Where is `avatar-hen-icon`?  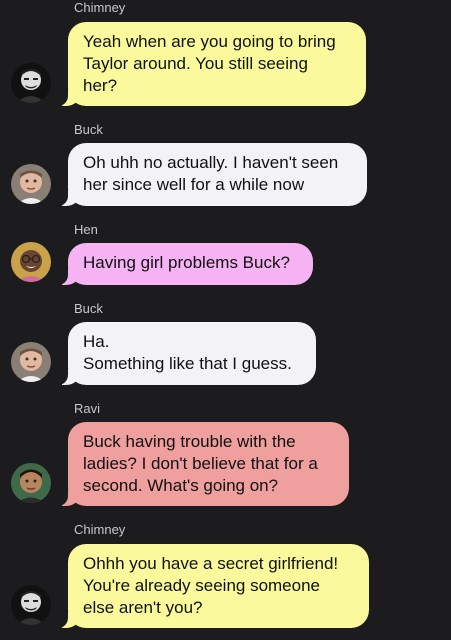
avatar-hen-icon is located at coordinates (31, 262).